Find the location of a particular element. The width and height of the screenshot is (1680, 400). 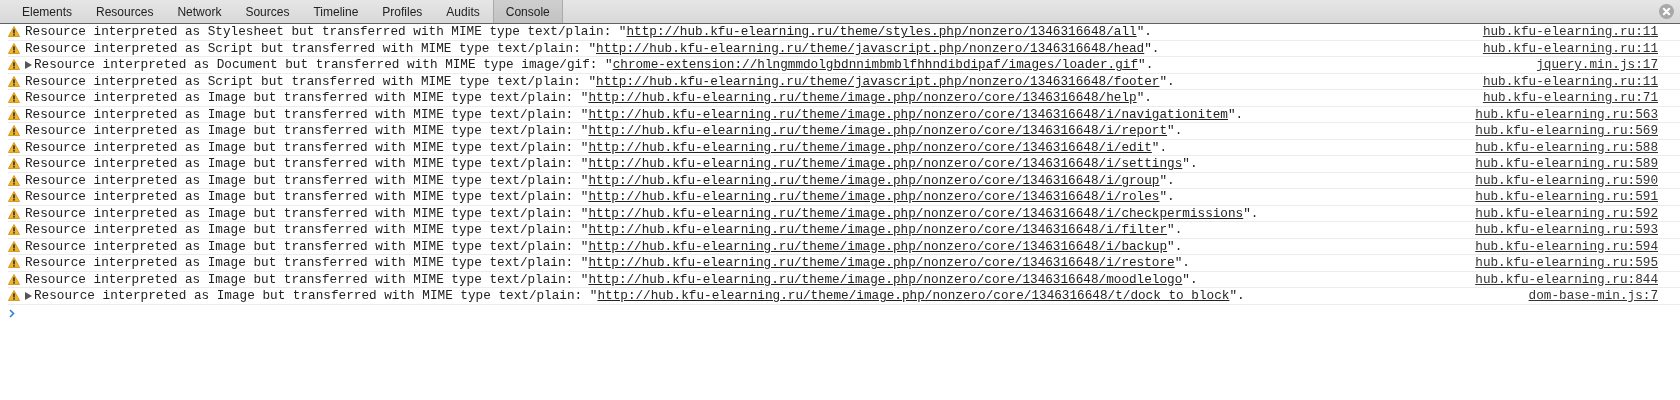

console-message: Resource interpreted as Image but transferred with MIME type text/plain: "http://hub.kfu-elearning.ru/theme/image.php/nonzero/core/1346316648/i/report". is located at coordinates (604, 131).